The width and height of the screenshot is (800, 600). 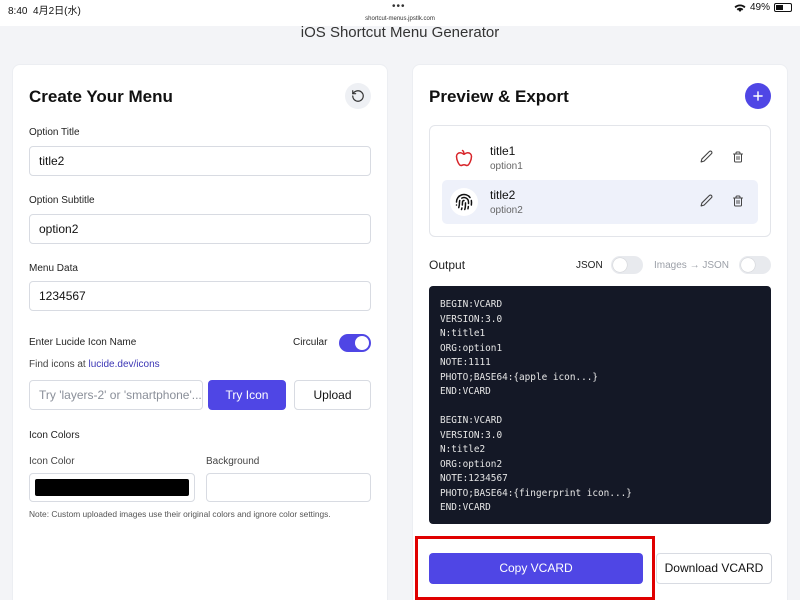 What do you see at coordinates (200, 229) in the screenshot?
I see `option-subtitle-input: option2` at bounding box center [200, 229].